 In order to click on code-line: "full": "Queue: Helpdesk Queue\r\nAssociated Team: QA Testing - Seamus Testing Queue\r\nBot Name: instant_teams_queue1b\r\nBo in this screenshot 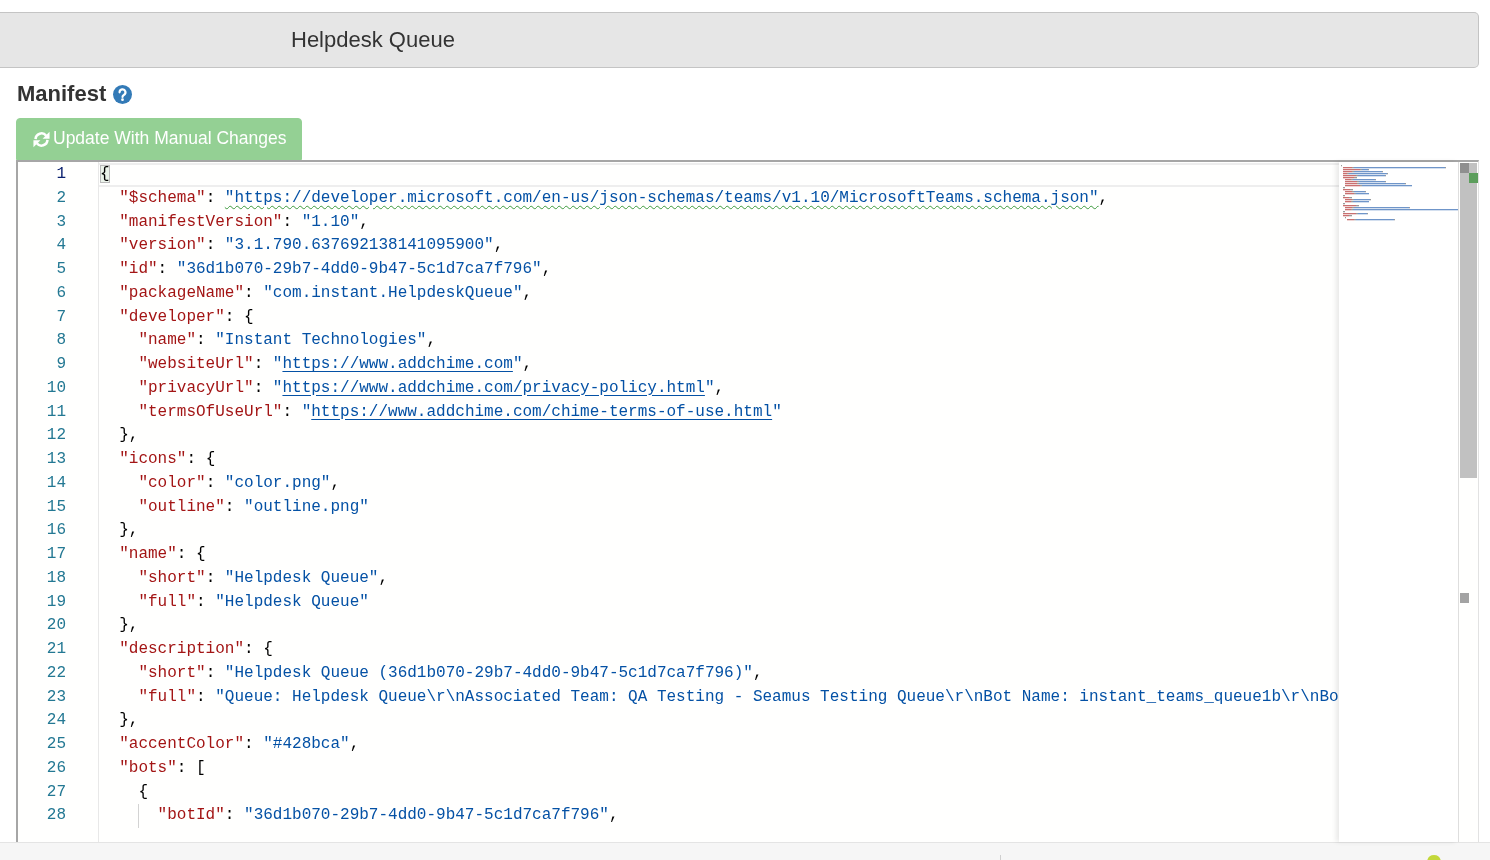, I will do `click(738, 697)`.